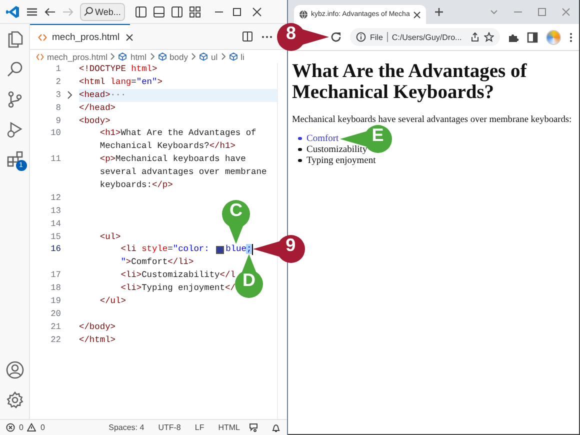 The height and width of the screenshot is (435, 580). What do you see at coordinates (21, 427) in the screenshot?
I see `error-count: 0` at bounding box center [21, 427].